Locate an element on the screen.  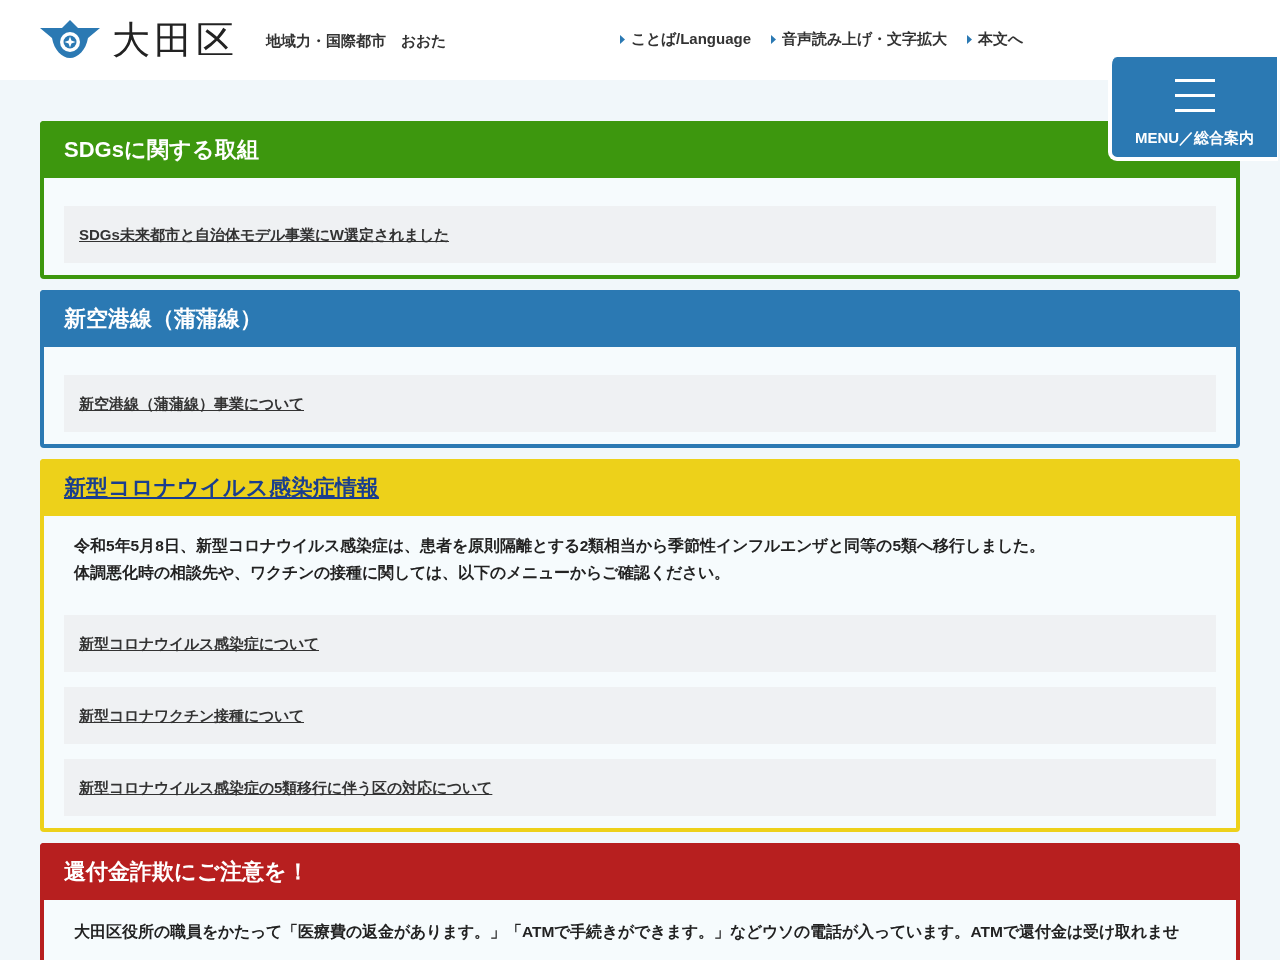
emblem-icon is located at coordinates (70, 40).